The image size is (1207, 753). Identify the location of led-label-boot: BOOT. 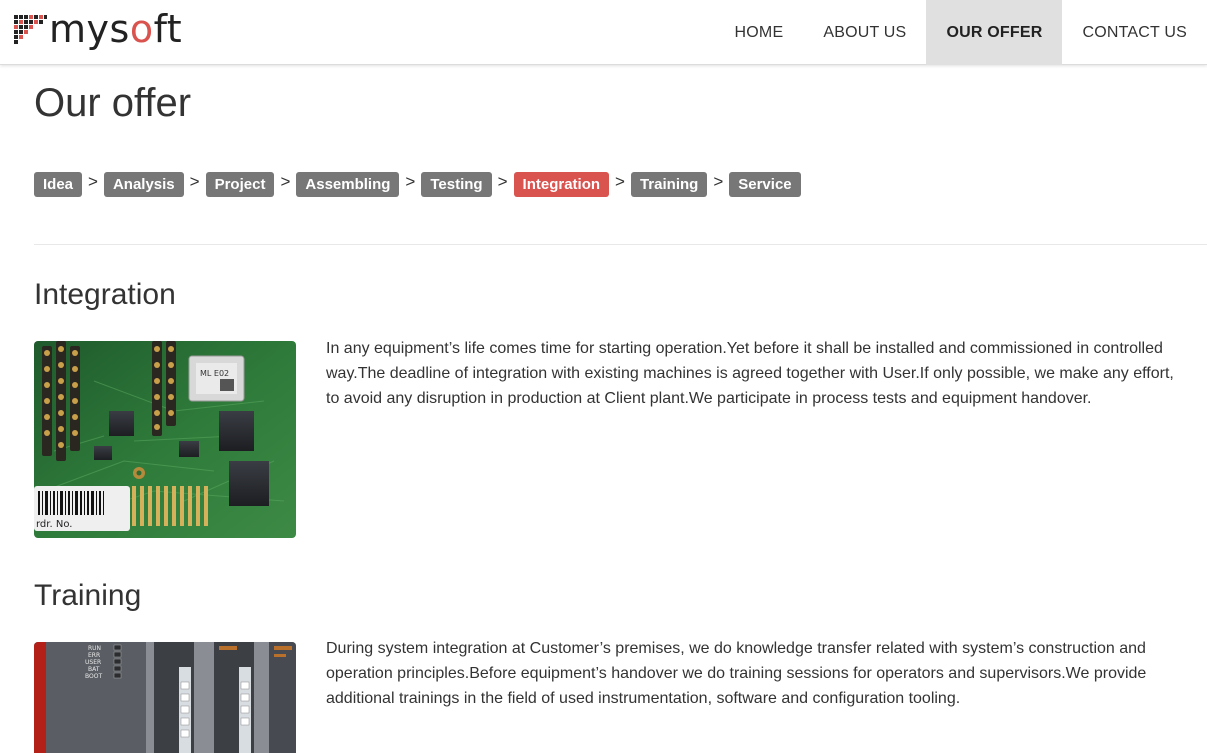
(93, 676).